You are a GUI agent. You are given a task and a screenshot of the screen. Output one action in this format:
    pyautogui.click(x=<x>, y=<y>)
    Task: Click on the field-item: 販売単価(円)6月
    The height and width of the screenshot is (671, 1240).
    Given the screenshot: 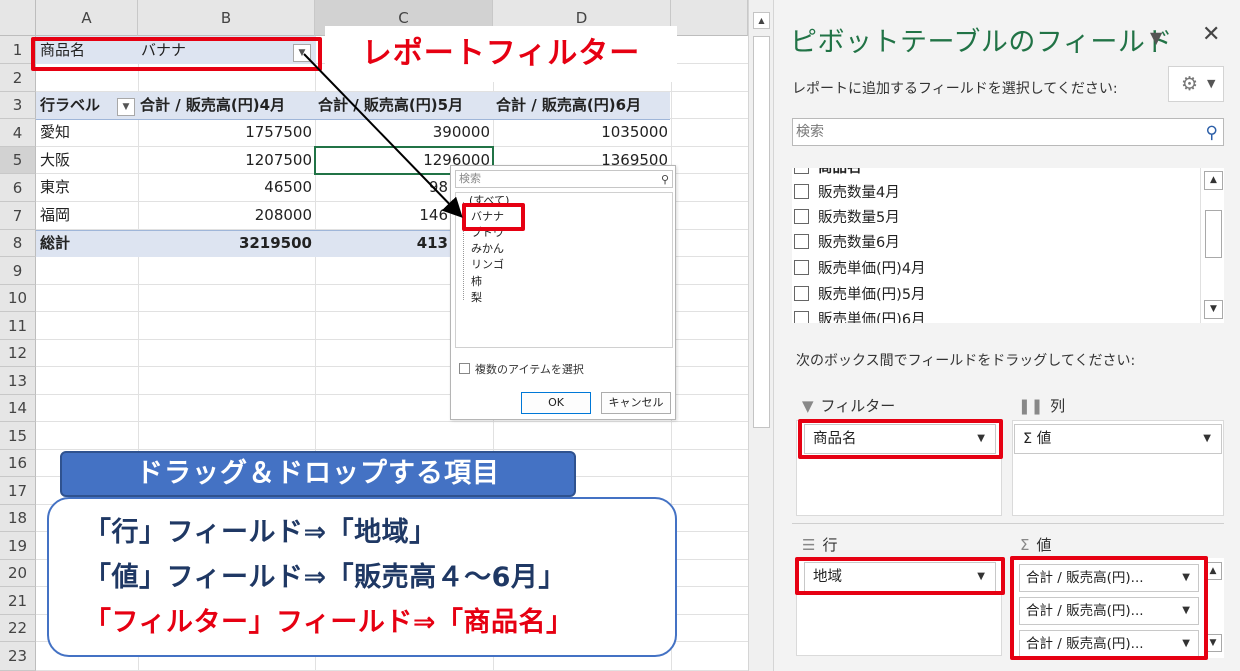 What is the action you would take?
    pyautogui.click(x=860, y=315)
    